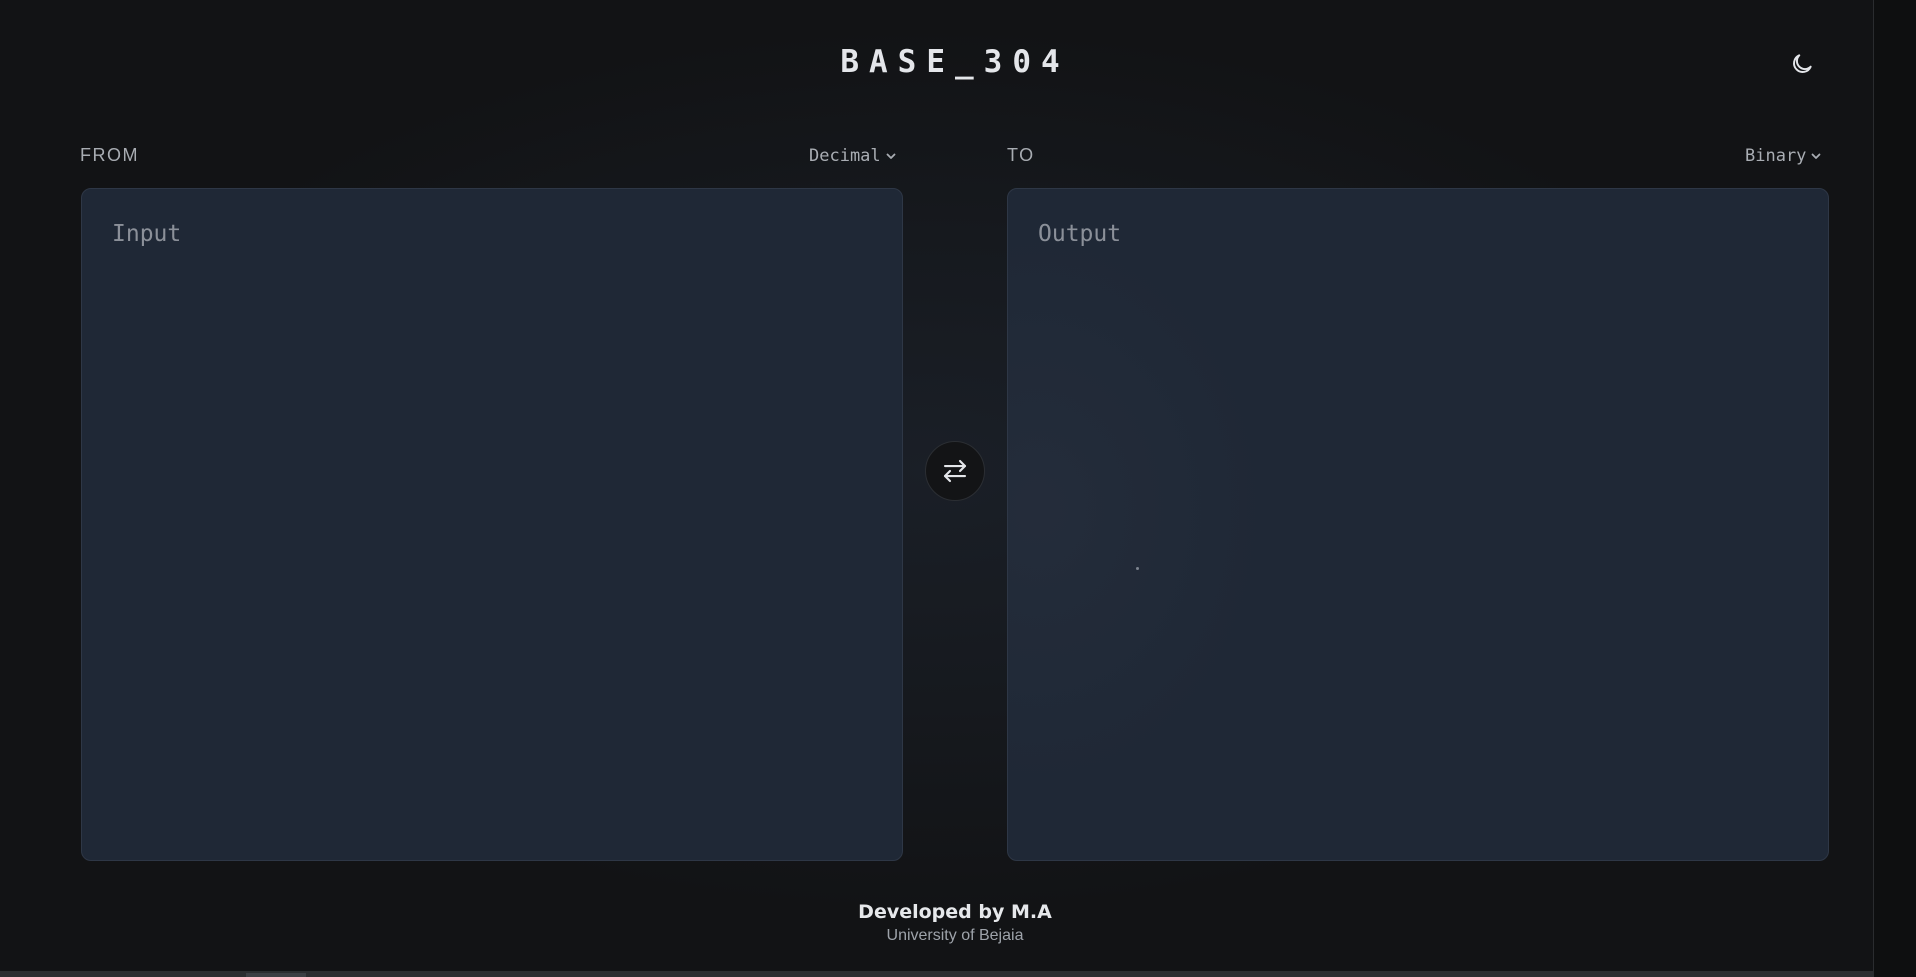  What do you see at coordinates (1776, 156) in the screenshot?
I see `to-base-value: Binary` at bounding box center [1776, 156].